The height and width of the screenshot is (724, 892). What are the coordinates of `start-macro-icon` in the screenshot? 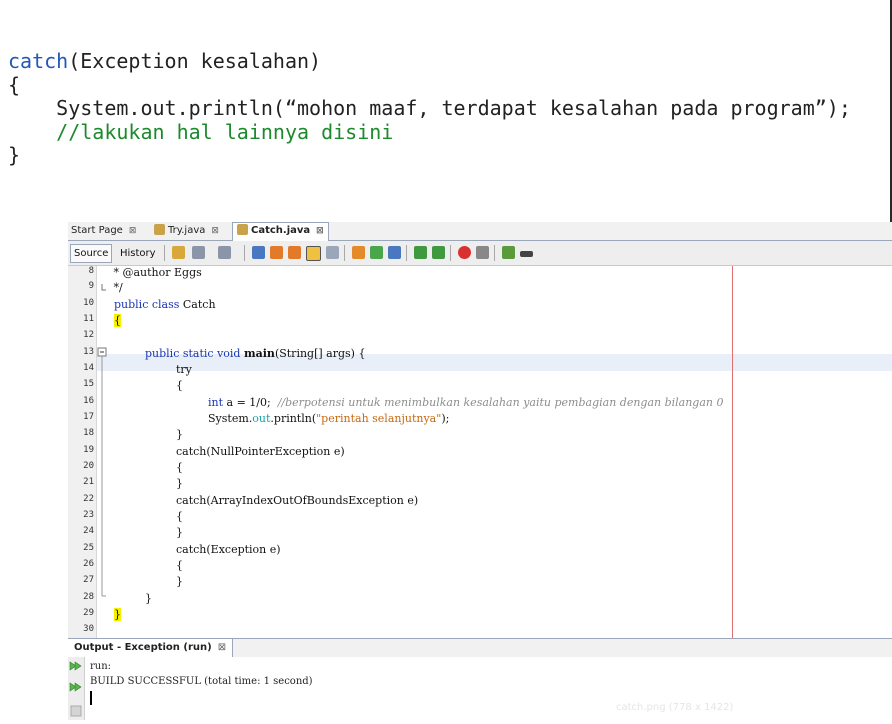 It's located at (464, 252).